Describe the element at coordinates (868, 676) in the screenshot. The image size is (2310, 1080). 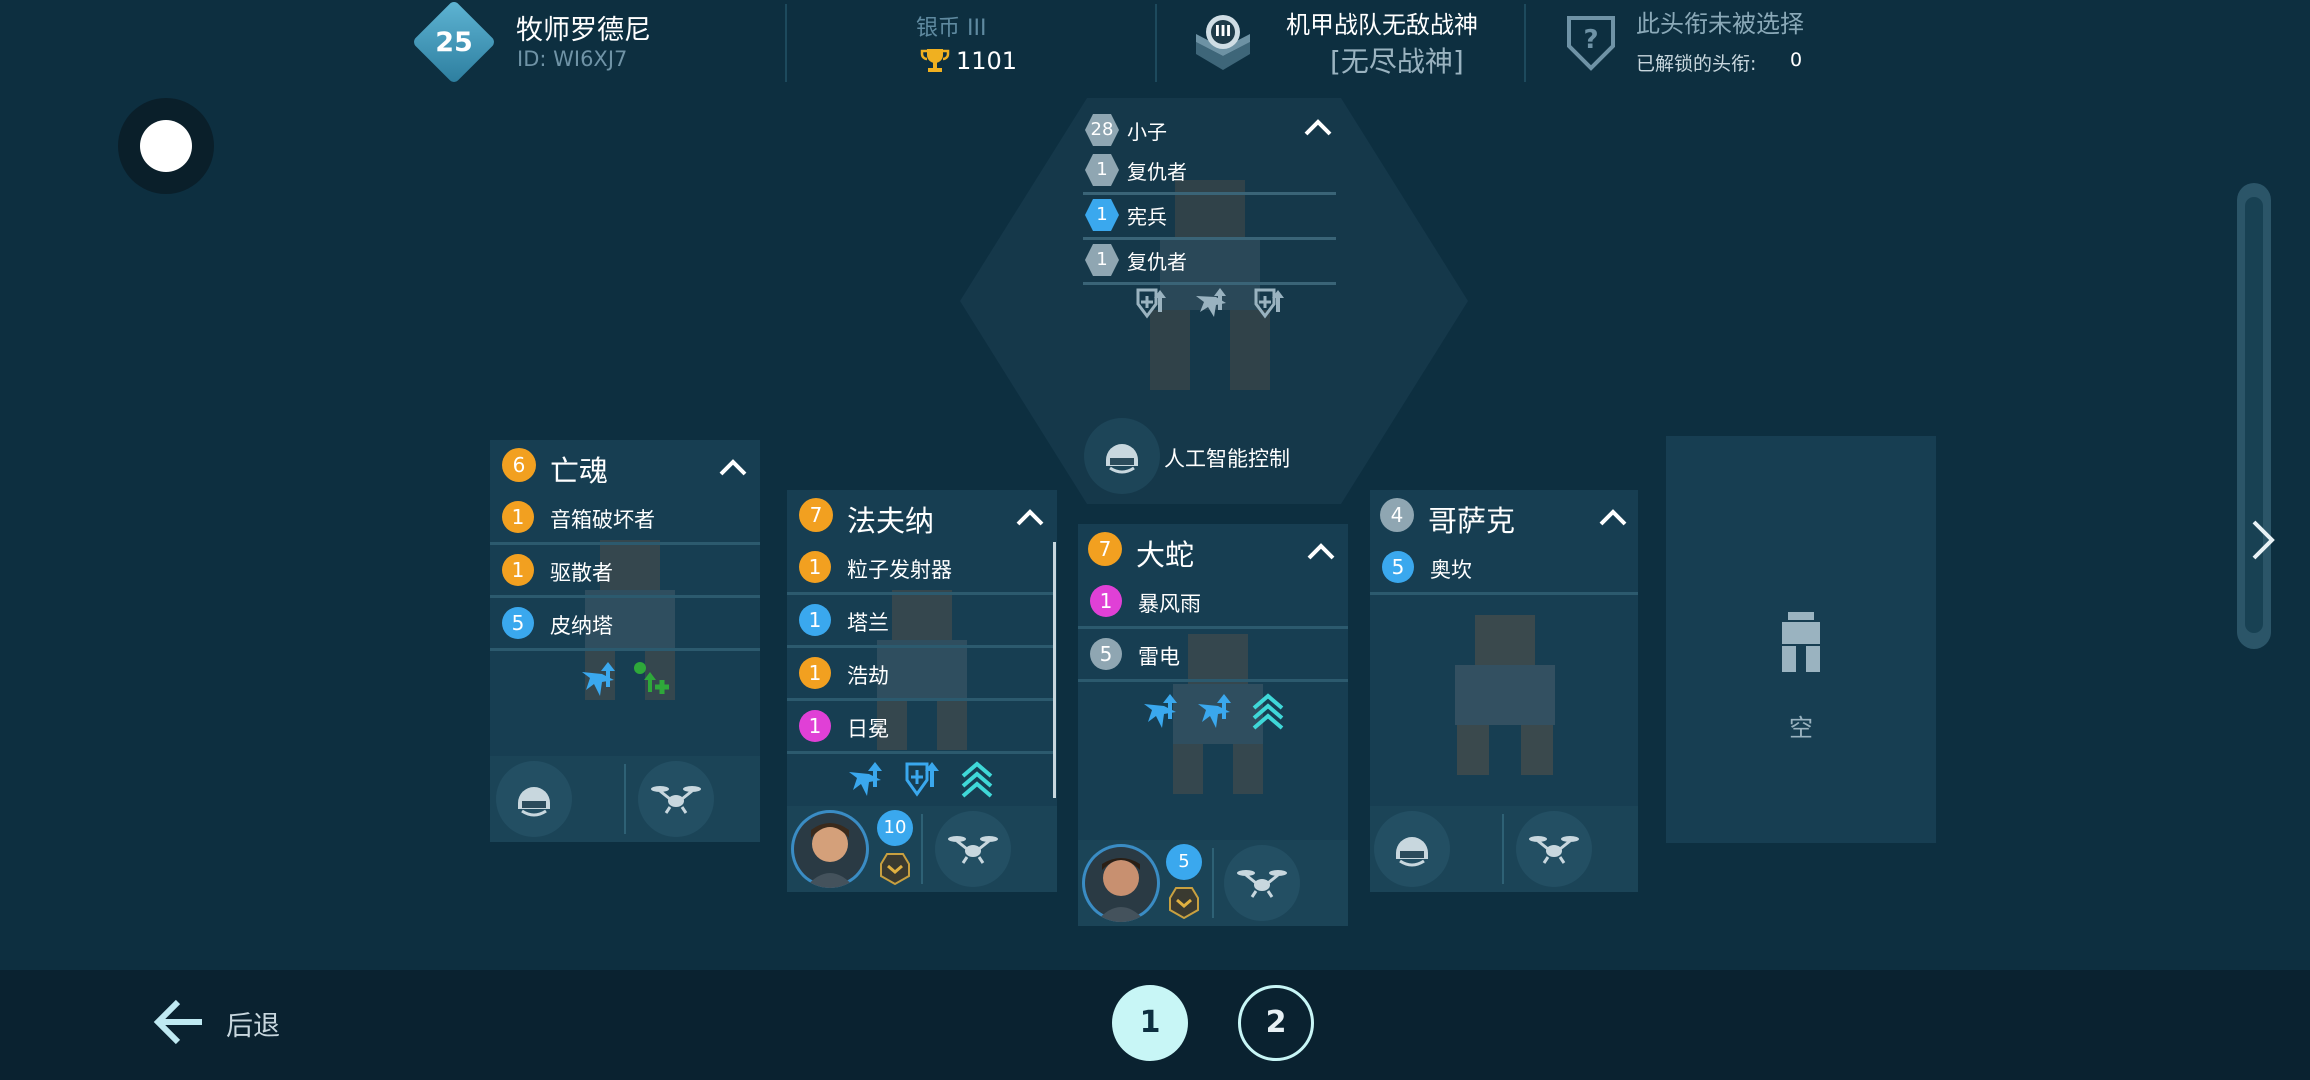
I see `weapon-name: 浩劫` at that location.